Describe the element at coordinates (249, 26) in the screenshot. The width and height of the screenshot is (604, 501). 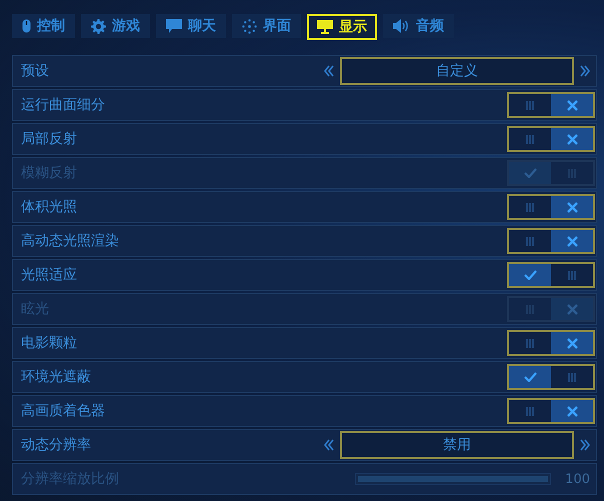
I see `dots-circle-icon` at that location.